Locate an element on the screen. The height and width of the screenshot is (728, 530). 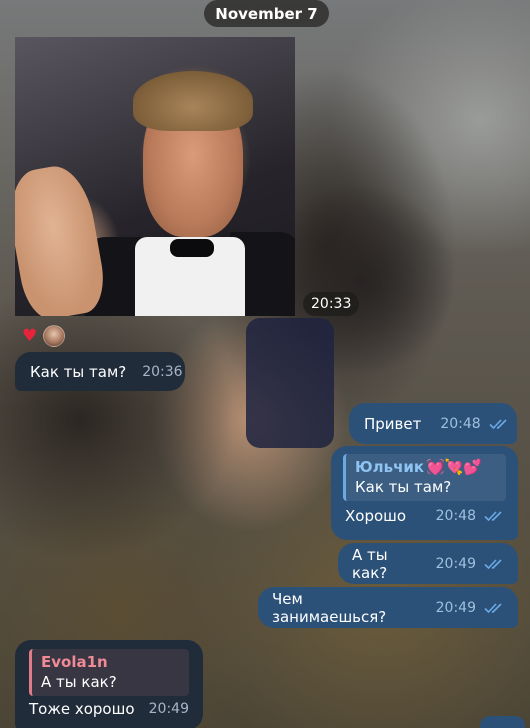
message-incoming: Как ты там? 20:36 is located at coordinates (100, 371).